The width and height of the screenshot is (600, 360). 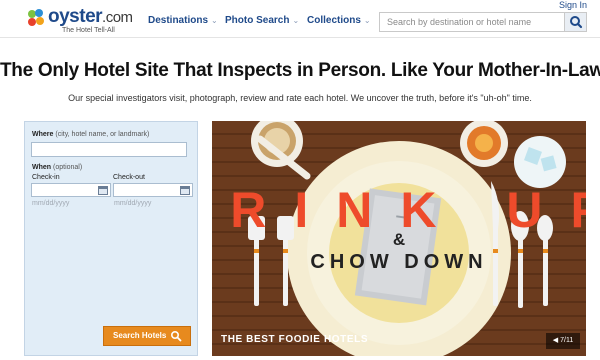 I want to click on slide-caption: THE BEST FOODIE HOTELS, so click(x=294, y=339).